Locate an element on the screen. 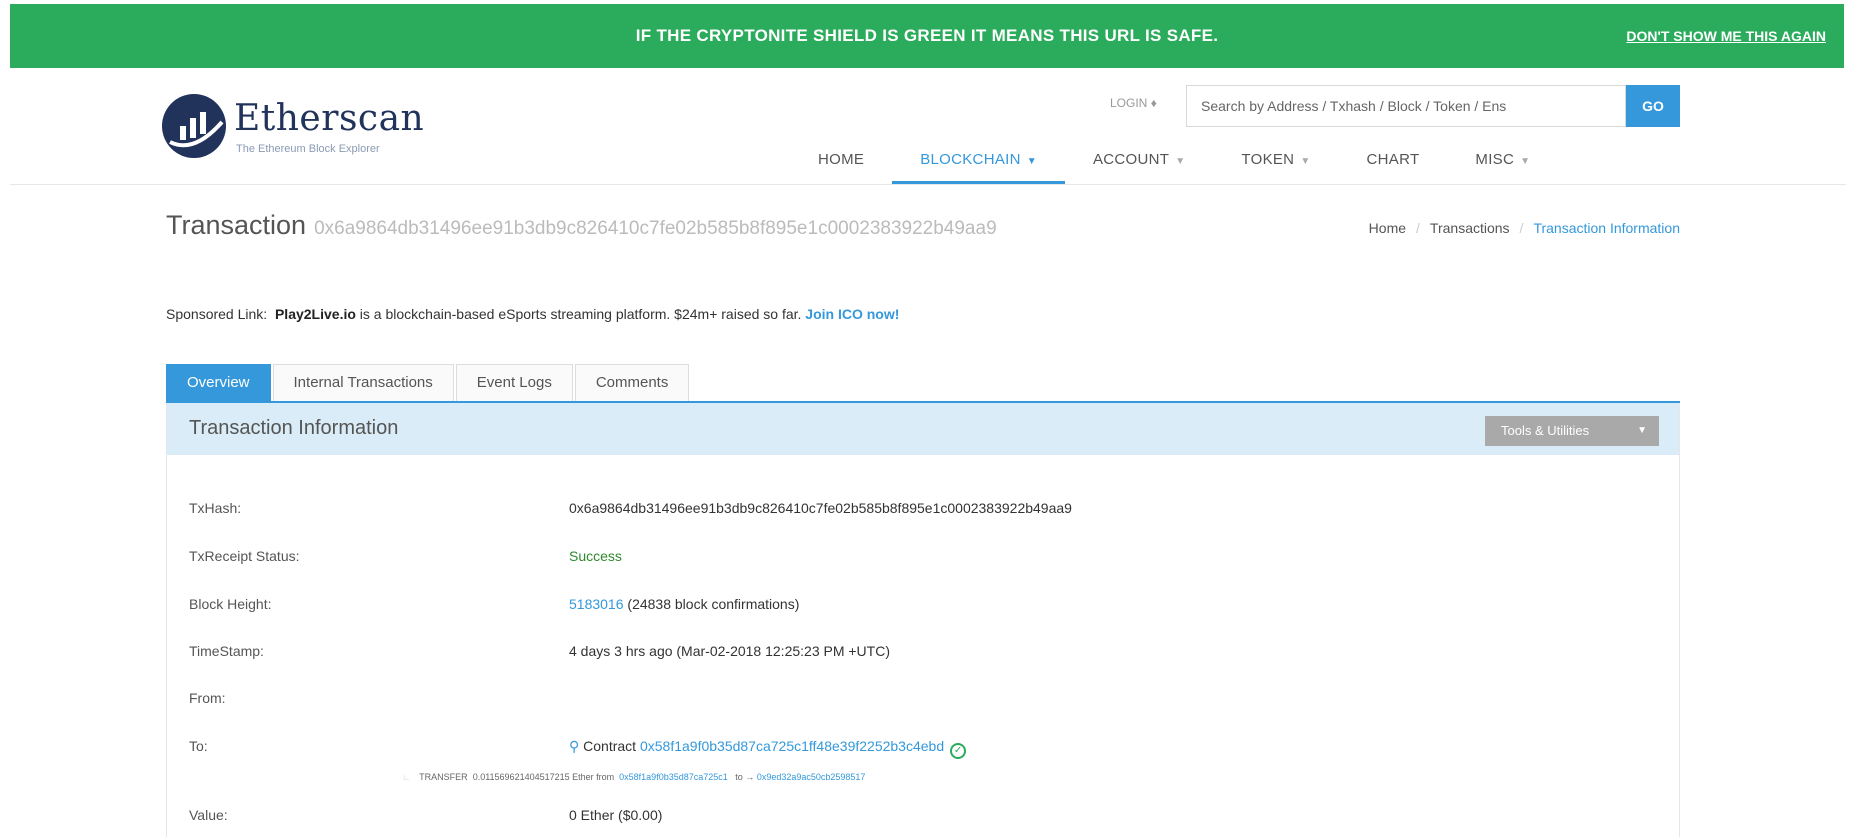 This screenshot has width=1856, height=837. detail-row-from: From: is located at coordinates (924, 705).